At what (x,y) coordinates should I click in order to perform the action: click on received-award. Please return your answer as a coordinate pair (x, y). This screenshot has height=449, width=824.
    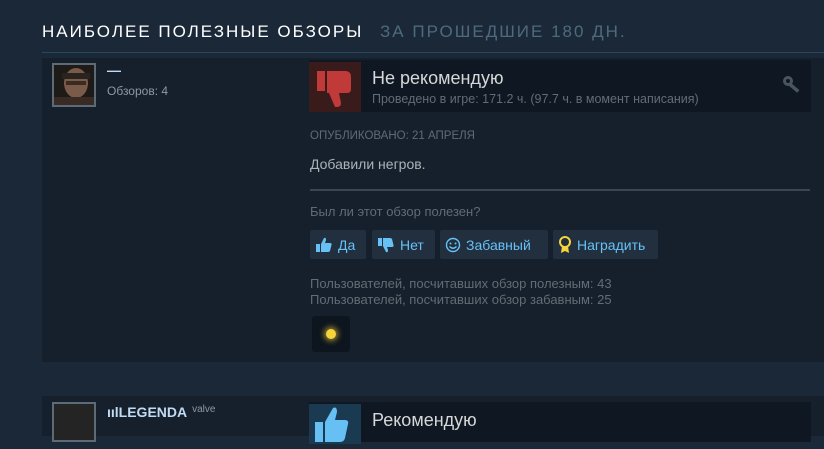
    Looking at the image, I should click on (331, 334).